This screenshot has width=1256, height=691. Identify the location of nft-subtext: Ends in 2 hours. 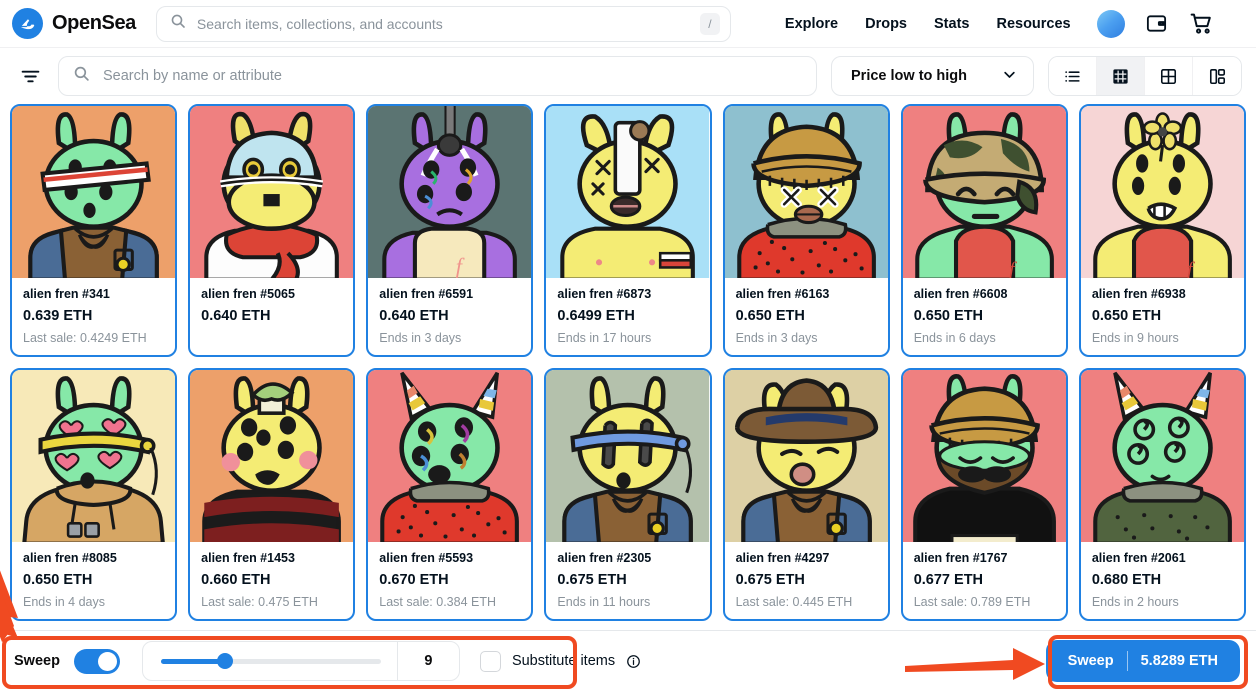
(1135, 602).